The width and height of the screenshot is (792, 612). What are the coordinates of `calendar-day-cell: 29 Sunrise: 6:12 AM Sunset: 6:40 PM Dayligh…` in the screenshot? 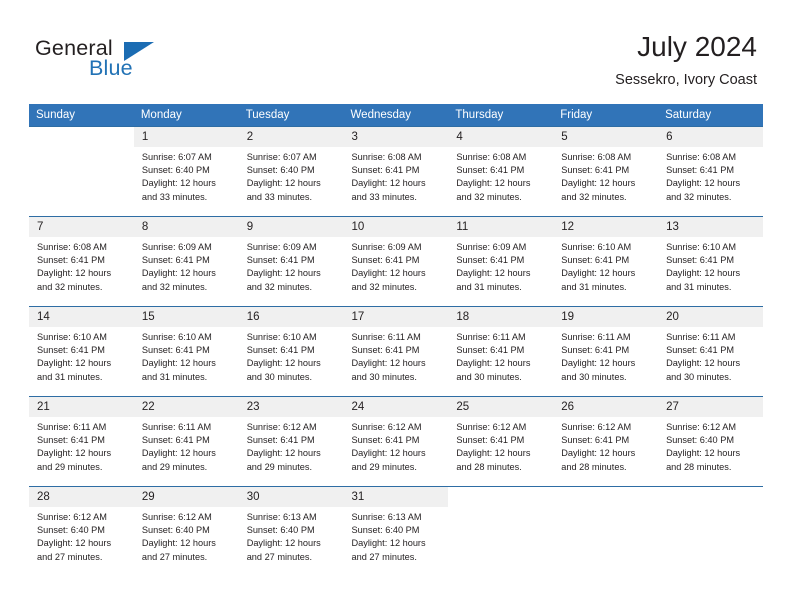 It's located at (186, 531).